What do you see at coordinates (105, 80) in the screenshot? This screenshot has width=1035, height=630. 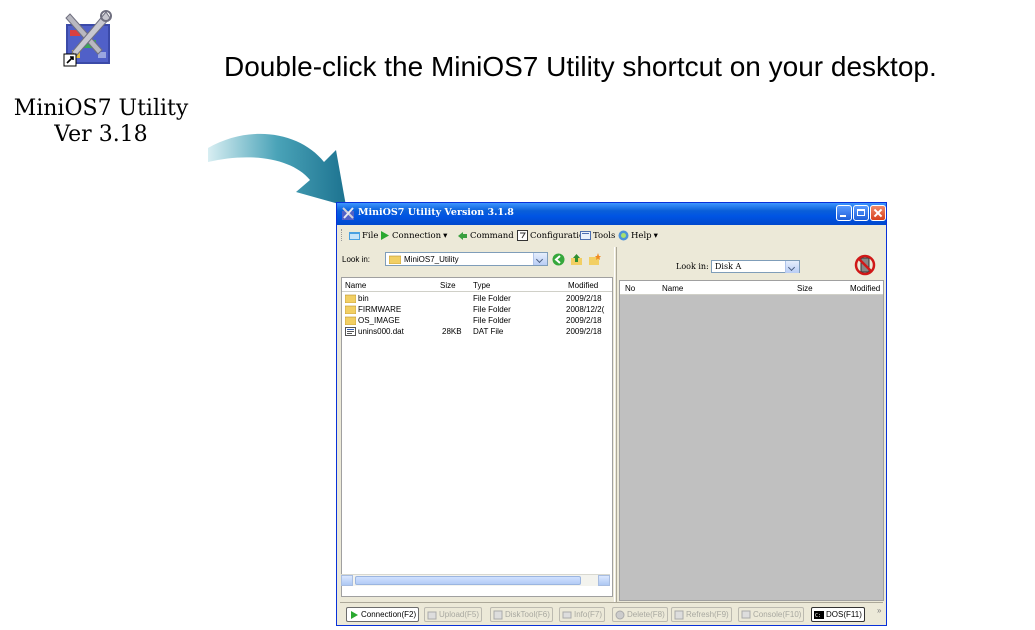 I see `desktop-shortcut: MiniOS7 Utility Ver 3.18` at bounding box center [105, 80].